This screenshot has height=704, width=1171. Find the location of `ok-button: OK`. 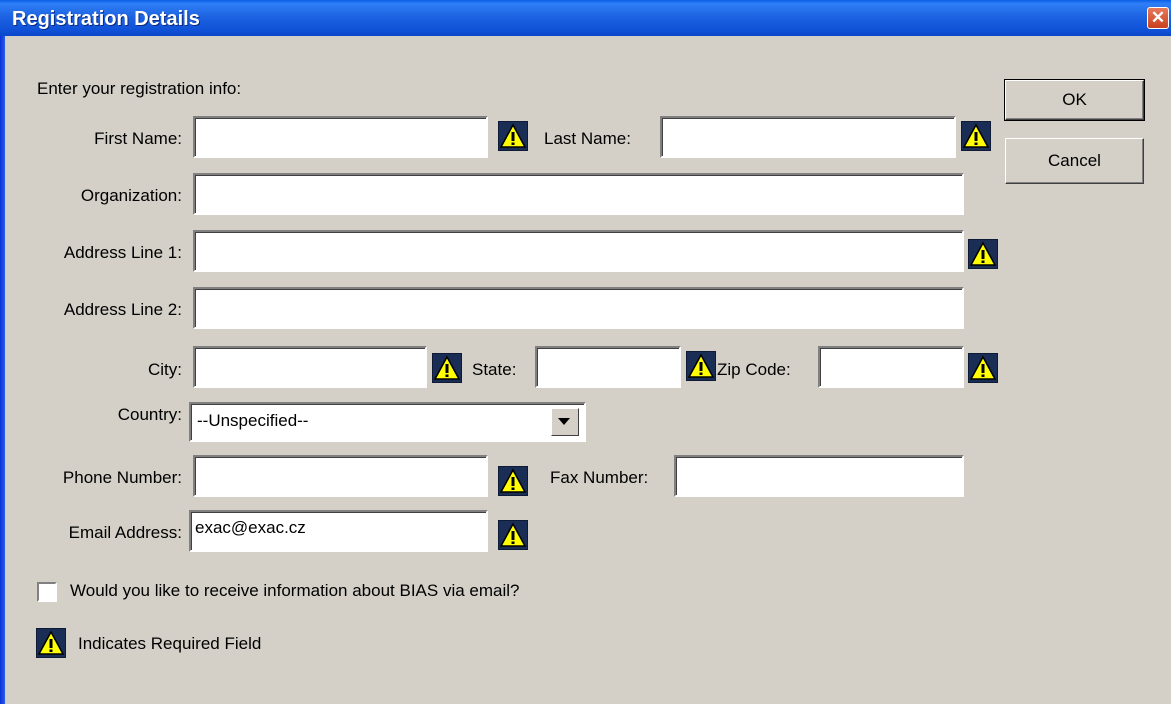

ok-button: OK is located at coordinates (1074, 100).